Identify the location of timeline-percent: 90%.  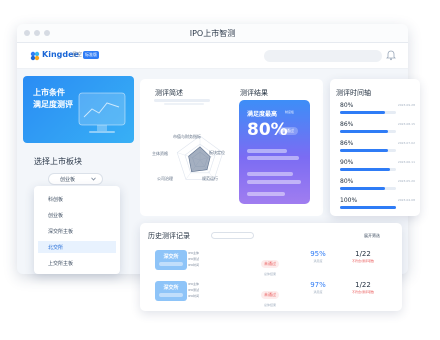
(347, 162).